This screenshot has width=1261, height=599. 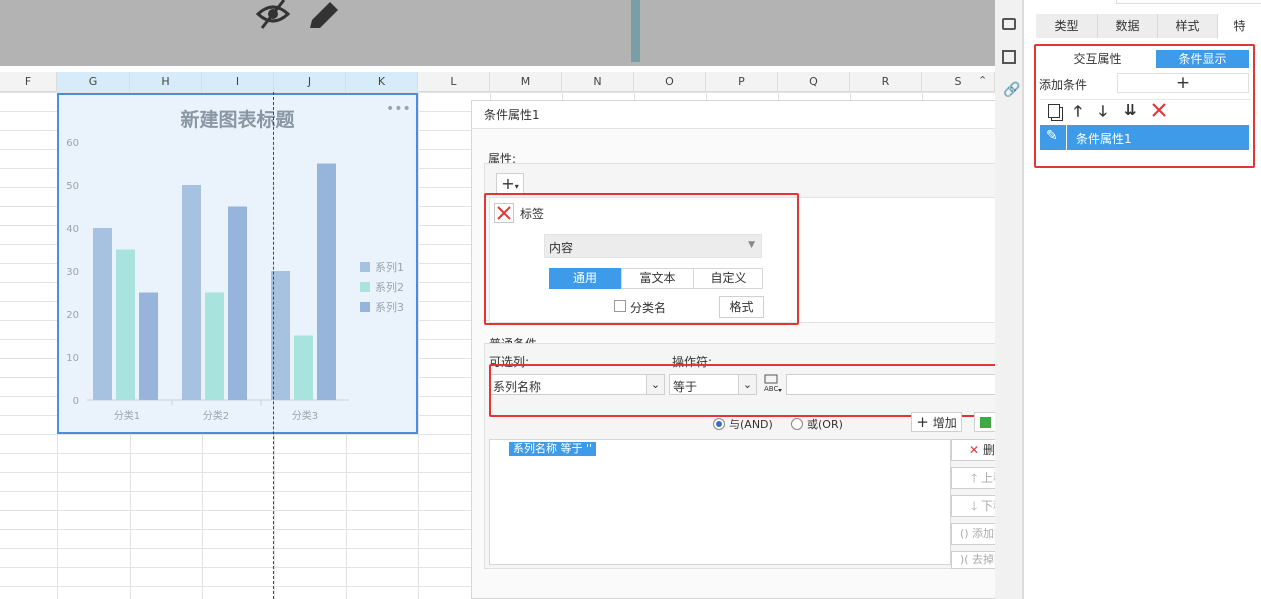 I want to click on close-icon: ✕, so click(x=974, y=450).